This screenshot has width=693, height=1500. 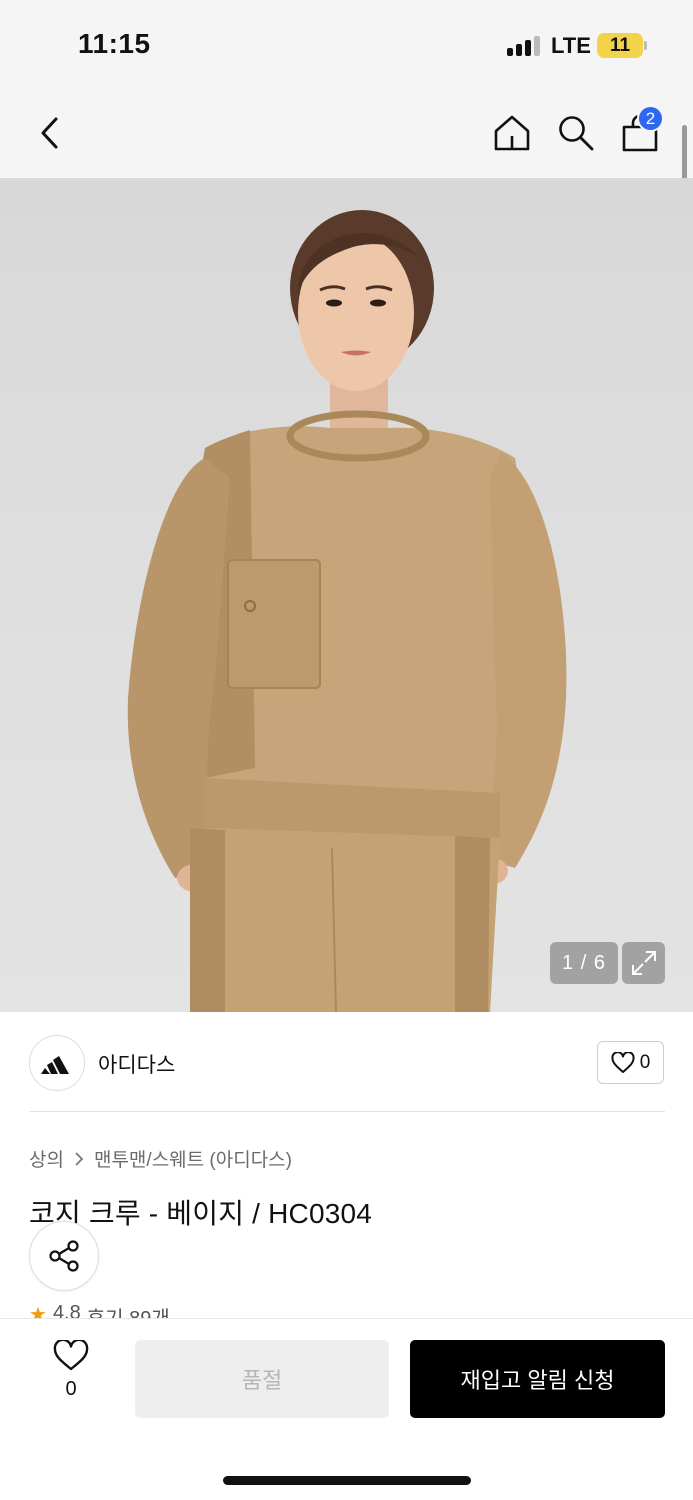 I want to click on adidas-logo, so click(x=55, y=1065).